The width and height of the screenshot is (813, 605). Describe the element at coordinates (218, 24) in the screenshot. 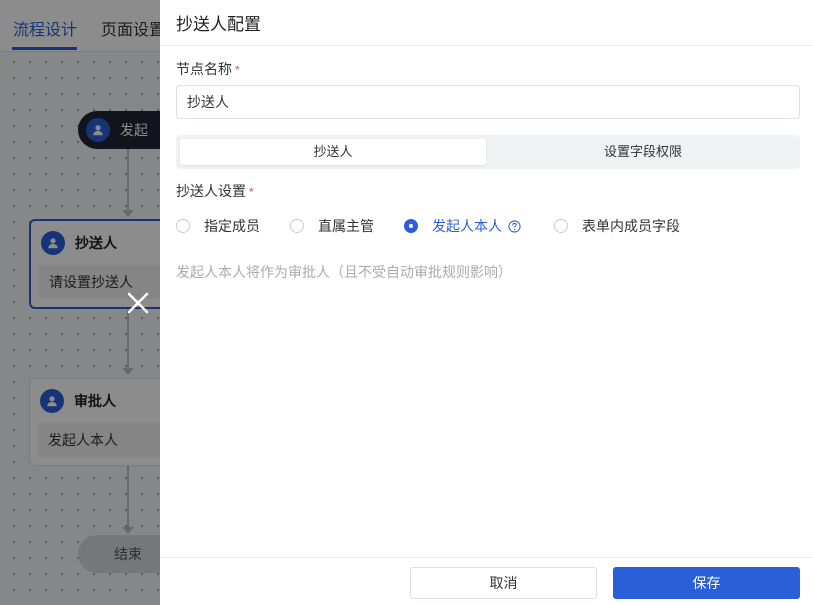

I see `drawer-title: 抄送人配置` at that location.